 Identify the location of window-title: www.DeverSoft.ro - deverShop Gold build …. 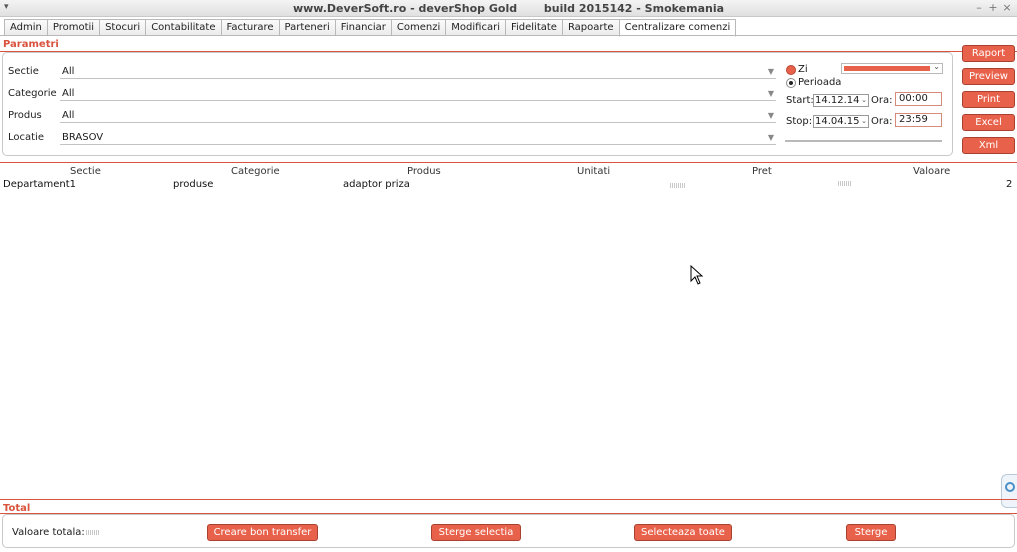
(508, 8).